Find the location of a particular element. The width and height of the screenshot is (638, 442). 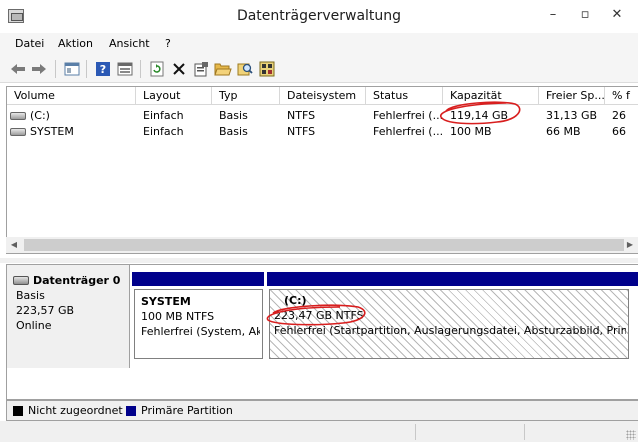

pane-divider is located at coordinates (319, 260).